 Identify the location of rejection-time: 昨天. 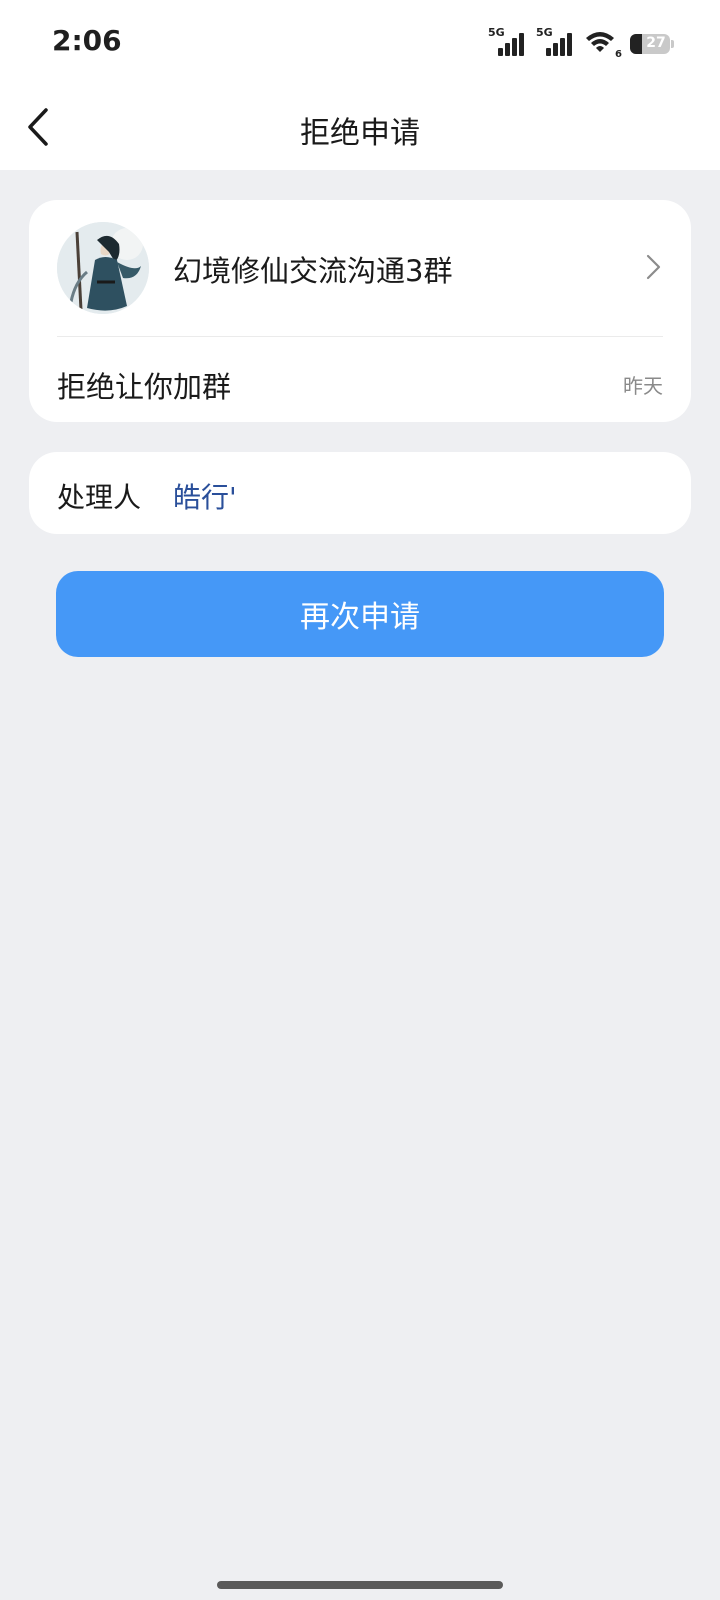
(643, 386).